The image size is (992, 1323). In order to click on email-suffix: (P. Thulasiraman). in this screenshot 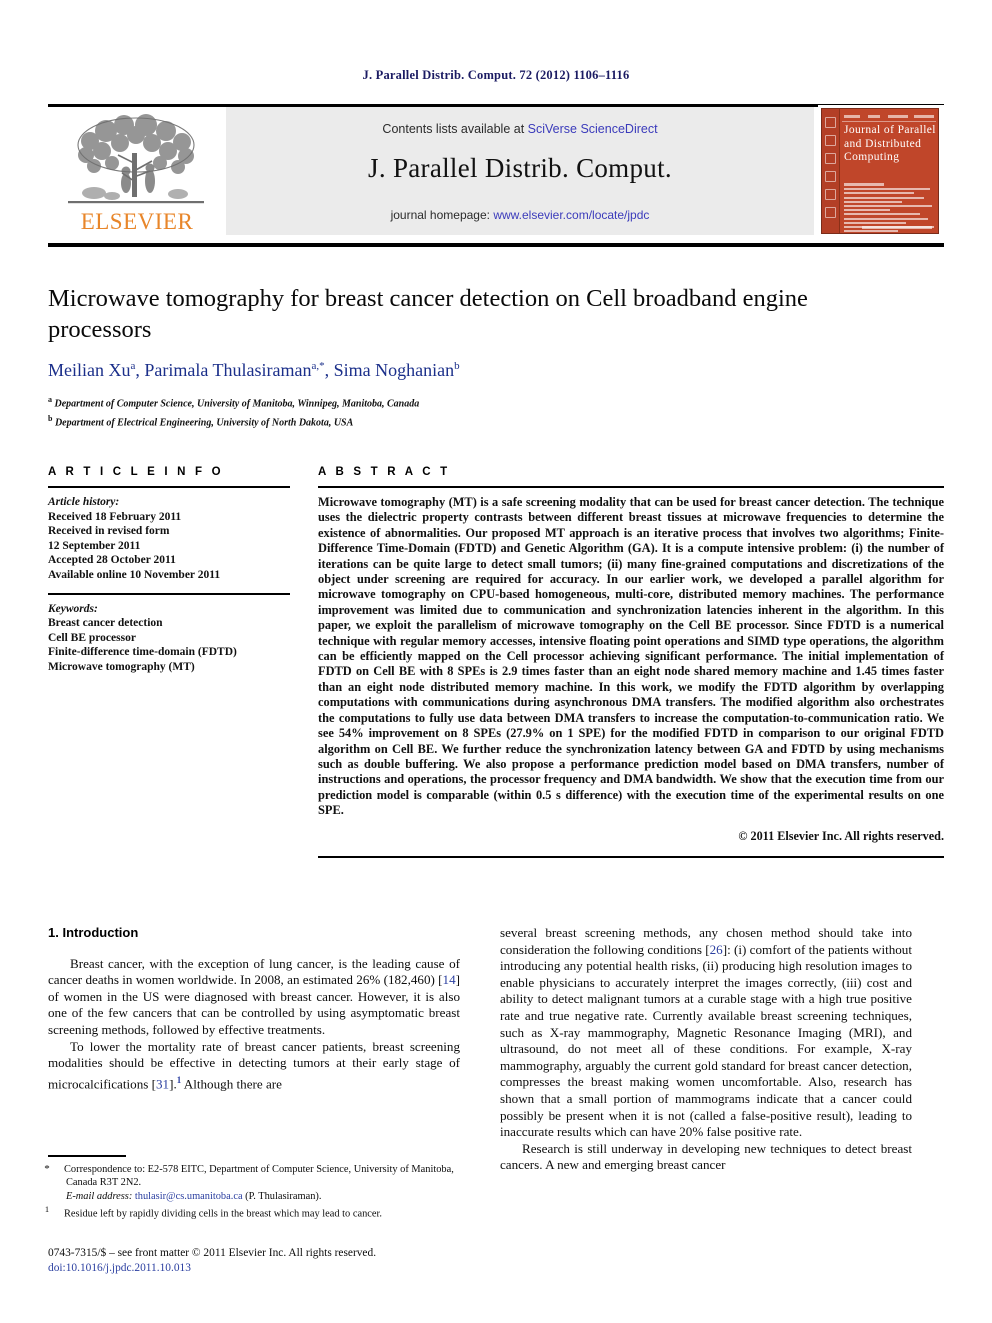, I will do `click(283, 1196)`.